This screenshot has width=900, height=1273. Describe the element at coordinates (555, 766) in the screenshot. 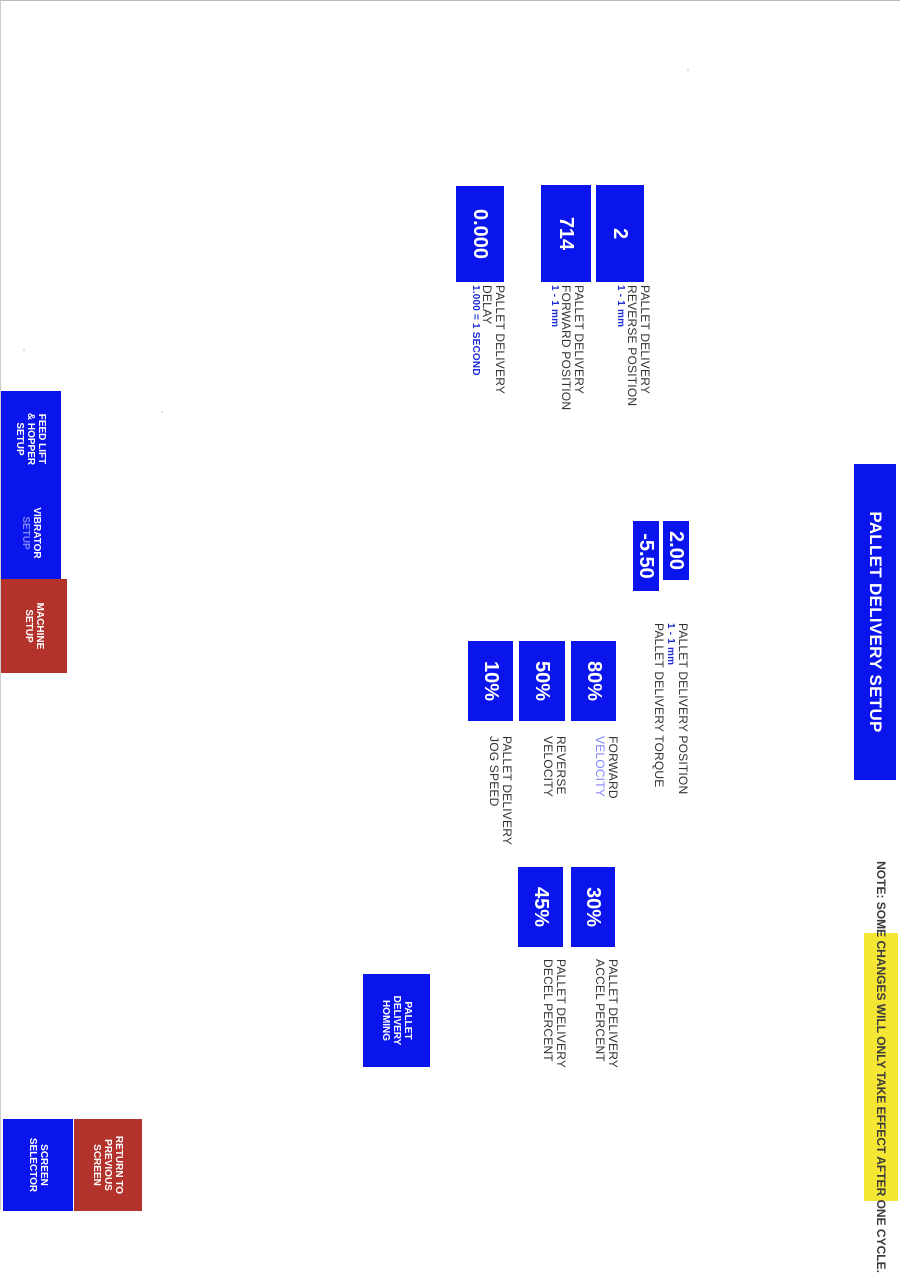

I see `reverse-velocity-label: REVERSE VELOCITY` at that location.